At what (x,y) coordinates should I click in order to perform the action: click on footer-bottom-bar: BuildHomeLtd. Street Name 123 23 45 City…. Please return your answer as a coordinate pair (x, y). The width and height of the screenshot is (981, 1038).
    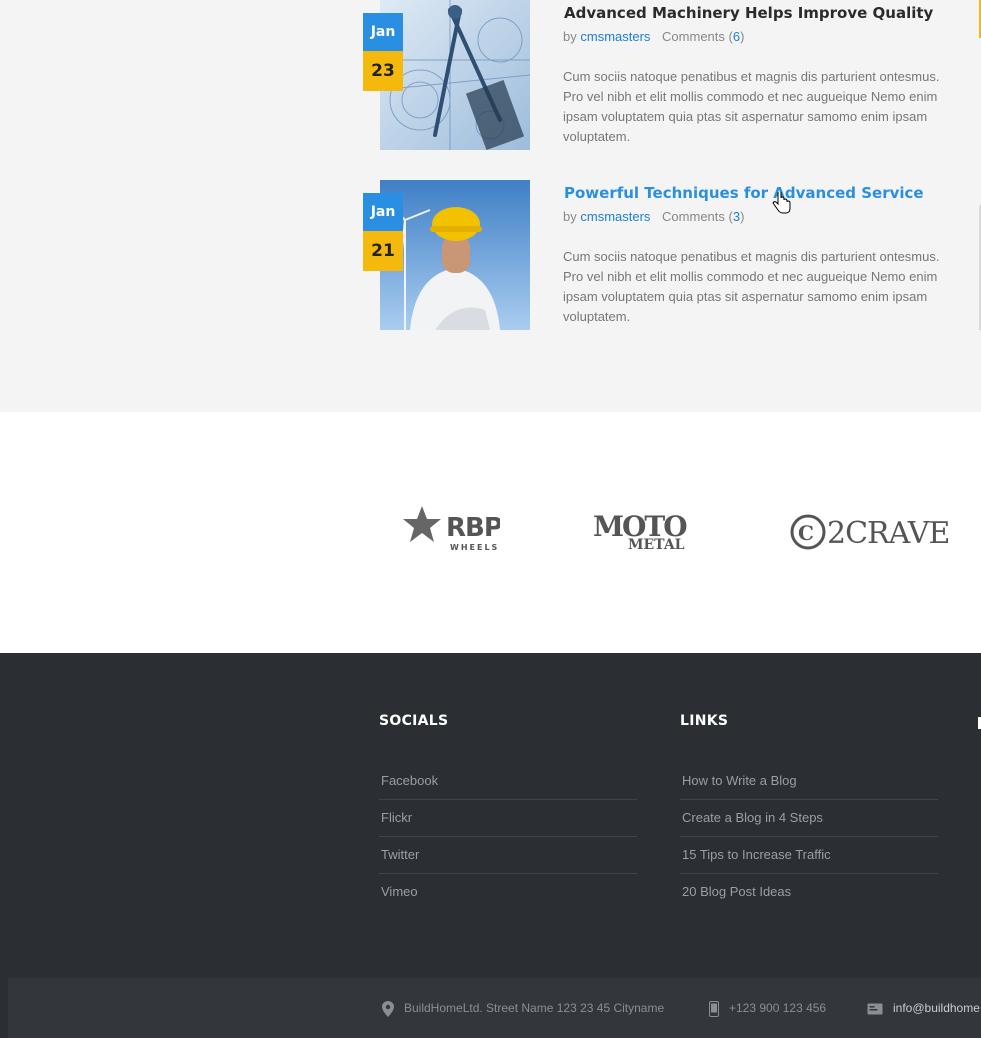
    Looking at the image, I should click on (494, 1008).